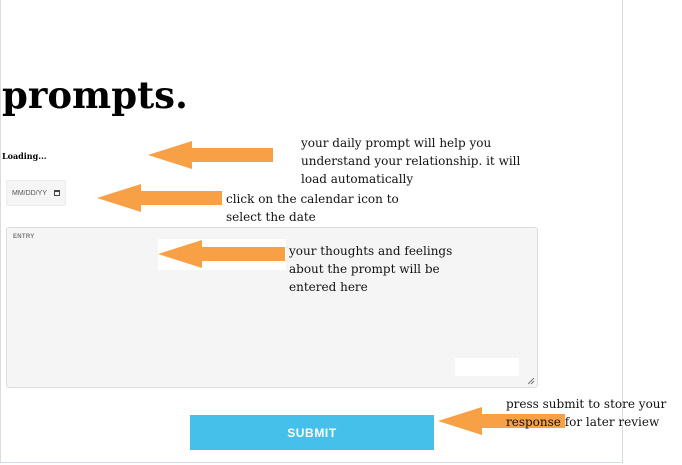 The height and width of the screenshot is (465, 682). What do you see at coordinates (311, 462) in the screenshot?
I see `frame-border-bottom` at bounding box center [311, 462].